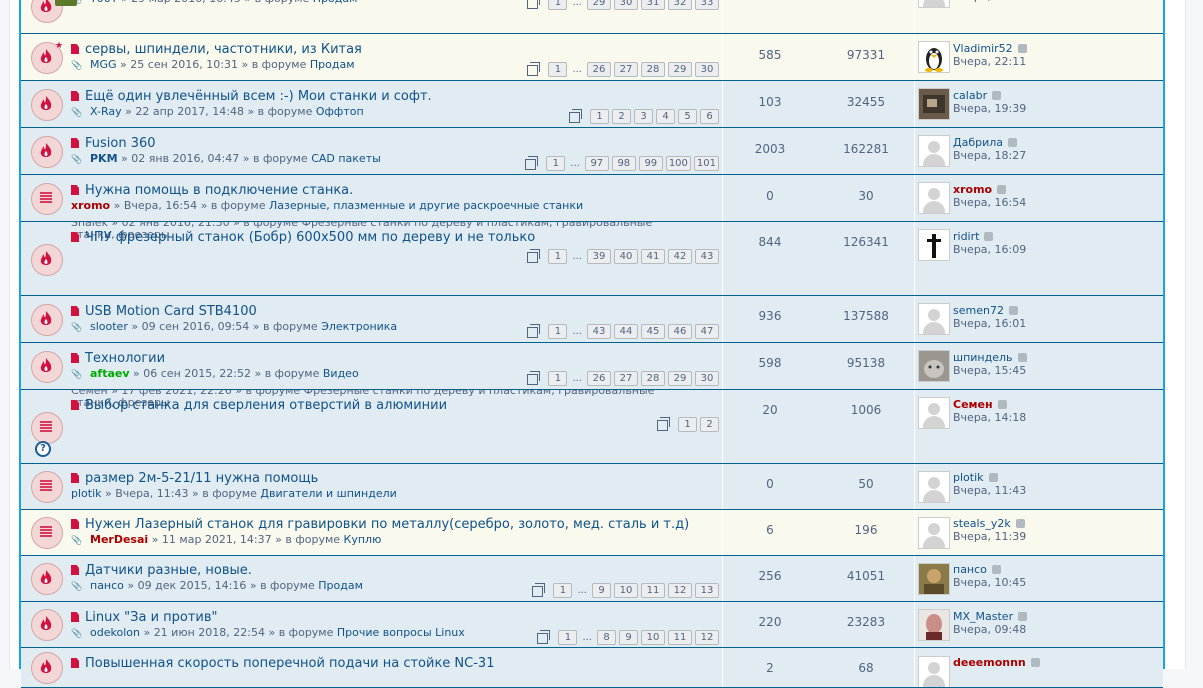 The image size is (1203, 688). I want to click on last-post-username: semen72, so click(978, 310).